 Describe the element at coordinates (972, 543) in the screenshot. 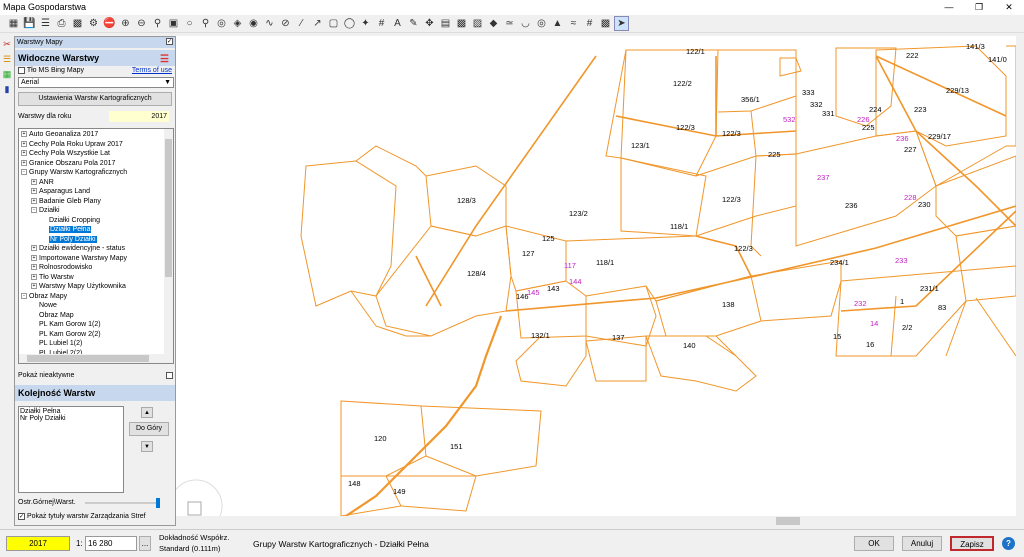

I see `save-button: Zapisz` at that location.